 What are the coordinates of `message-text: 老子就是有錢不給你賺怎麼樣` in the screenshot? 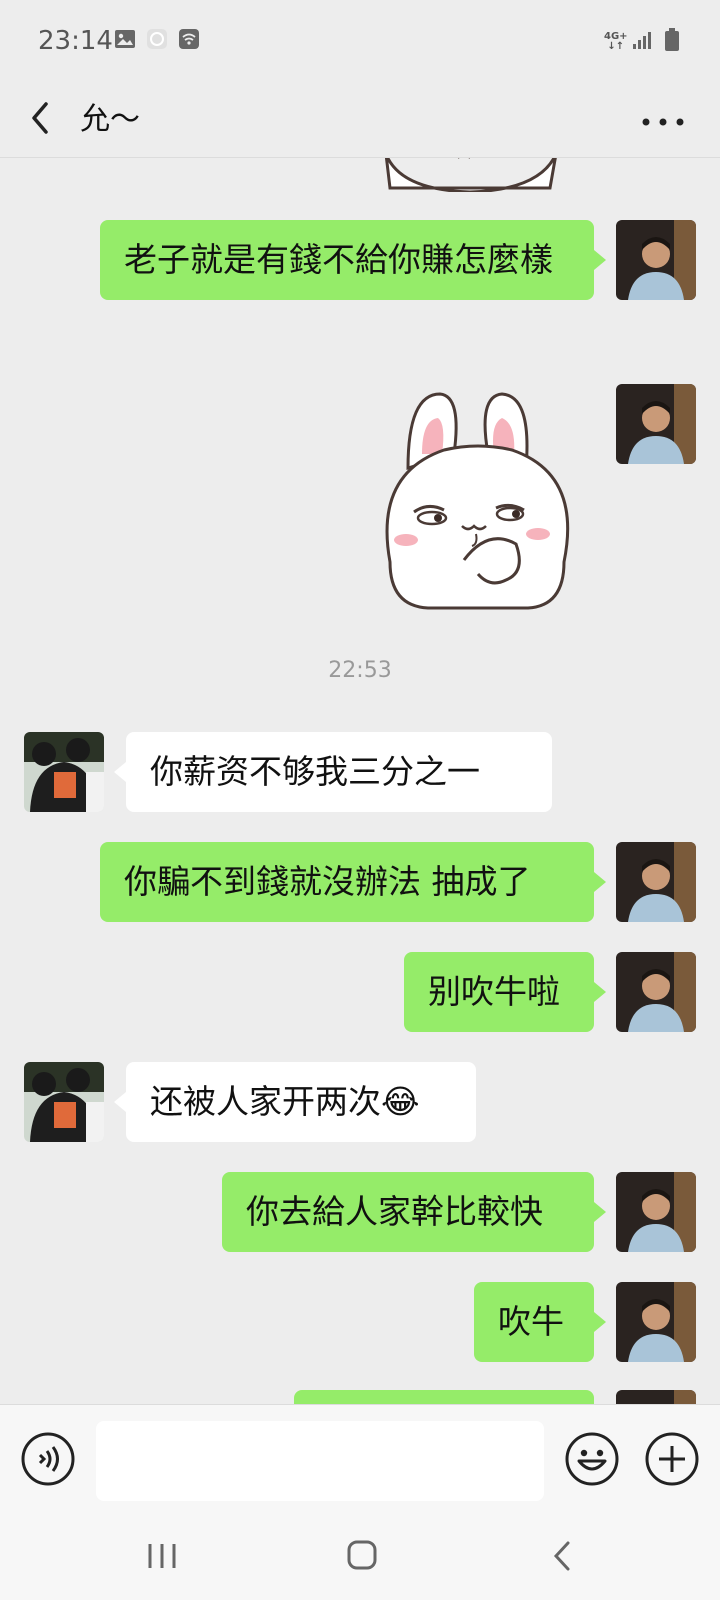 It's located at (338, 259).